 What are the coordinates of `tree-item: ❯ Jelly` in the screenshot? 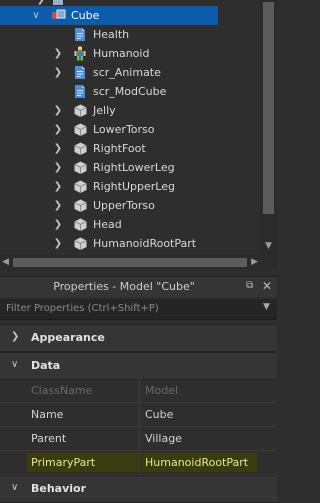 It's located at (130, 110).